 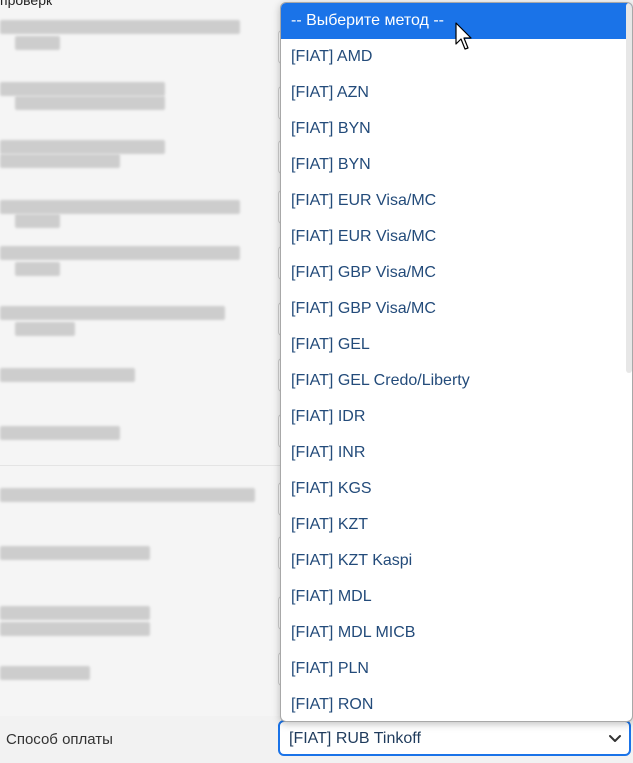 What do you see at coordinates (463, 36) in the screenshot?
I see `mouse-cursor-icon` at bounding box center [463, 36].